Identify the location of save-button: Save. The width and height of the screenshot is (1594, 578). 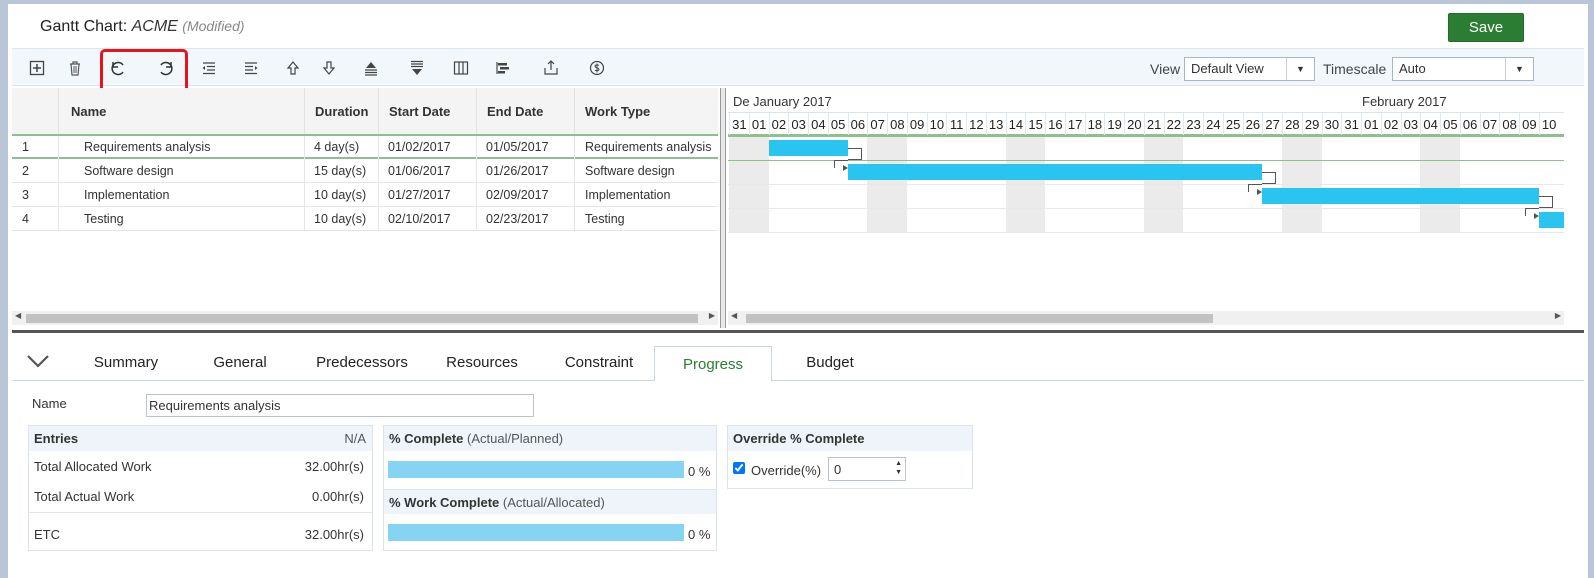
(1486, 27).